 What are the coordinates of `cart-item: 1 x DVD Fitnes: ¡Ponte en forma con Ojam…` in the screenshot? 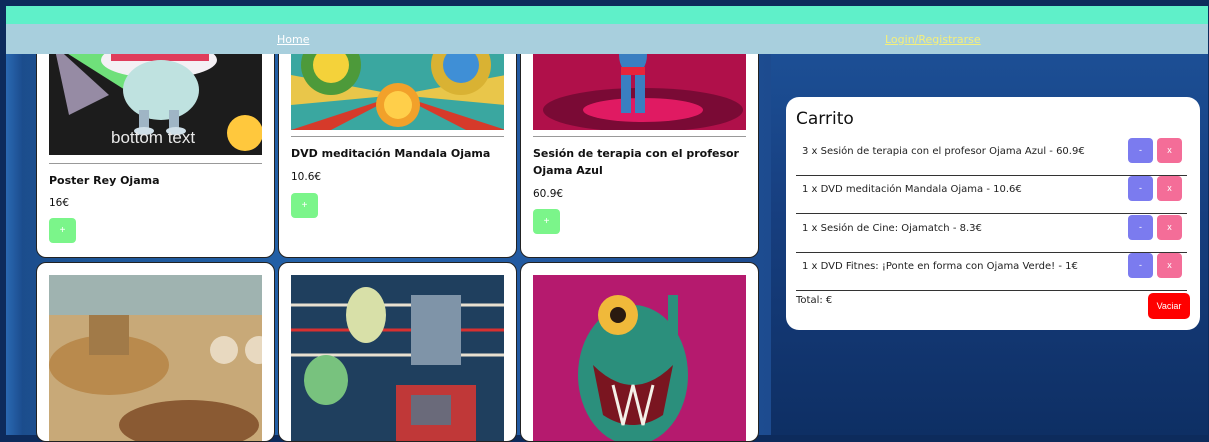 It's located at (991, 272).